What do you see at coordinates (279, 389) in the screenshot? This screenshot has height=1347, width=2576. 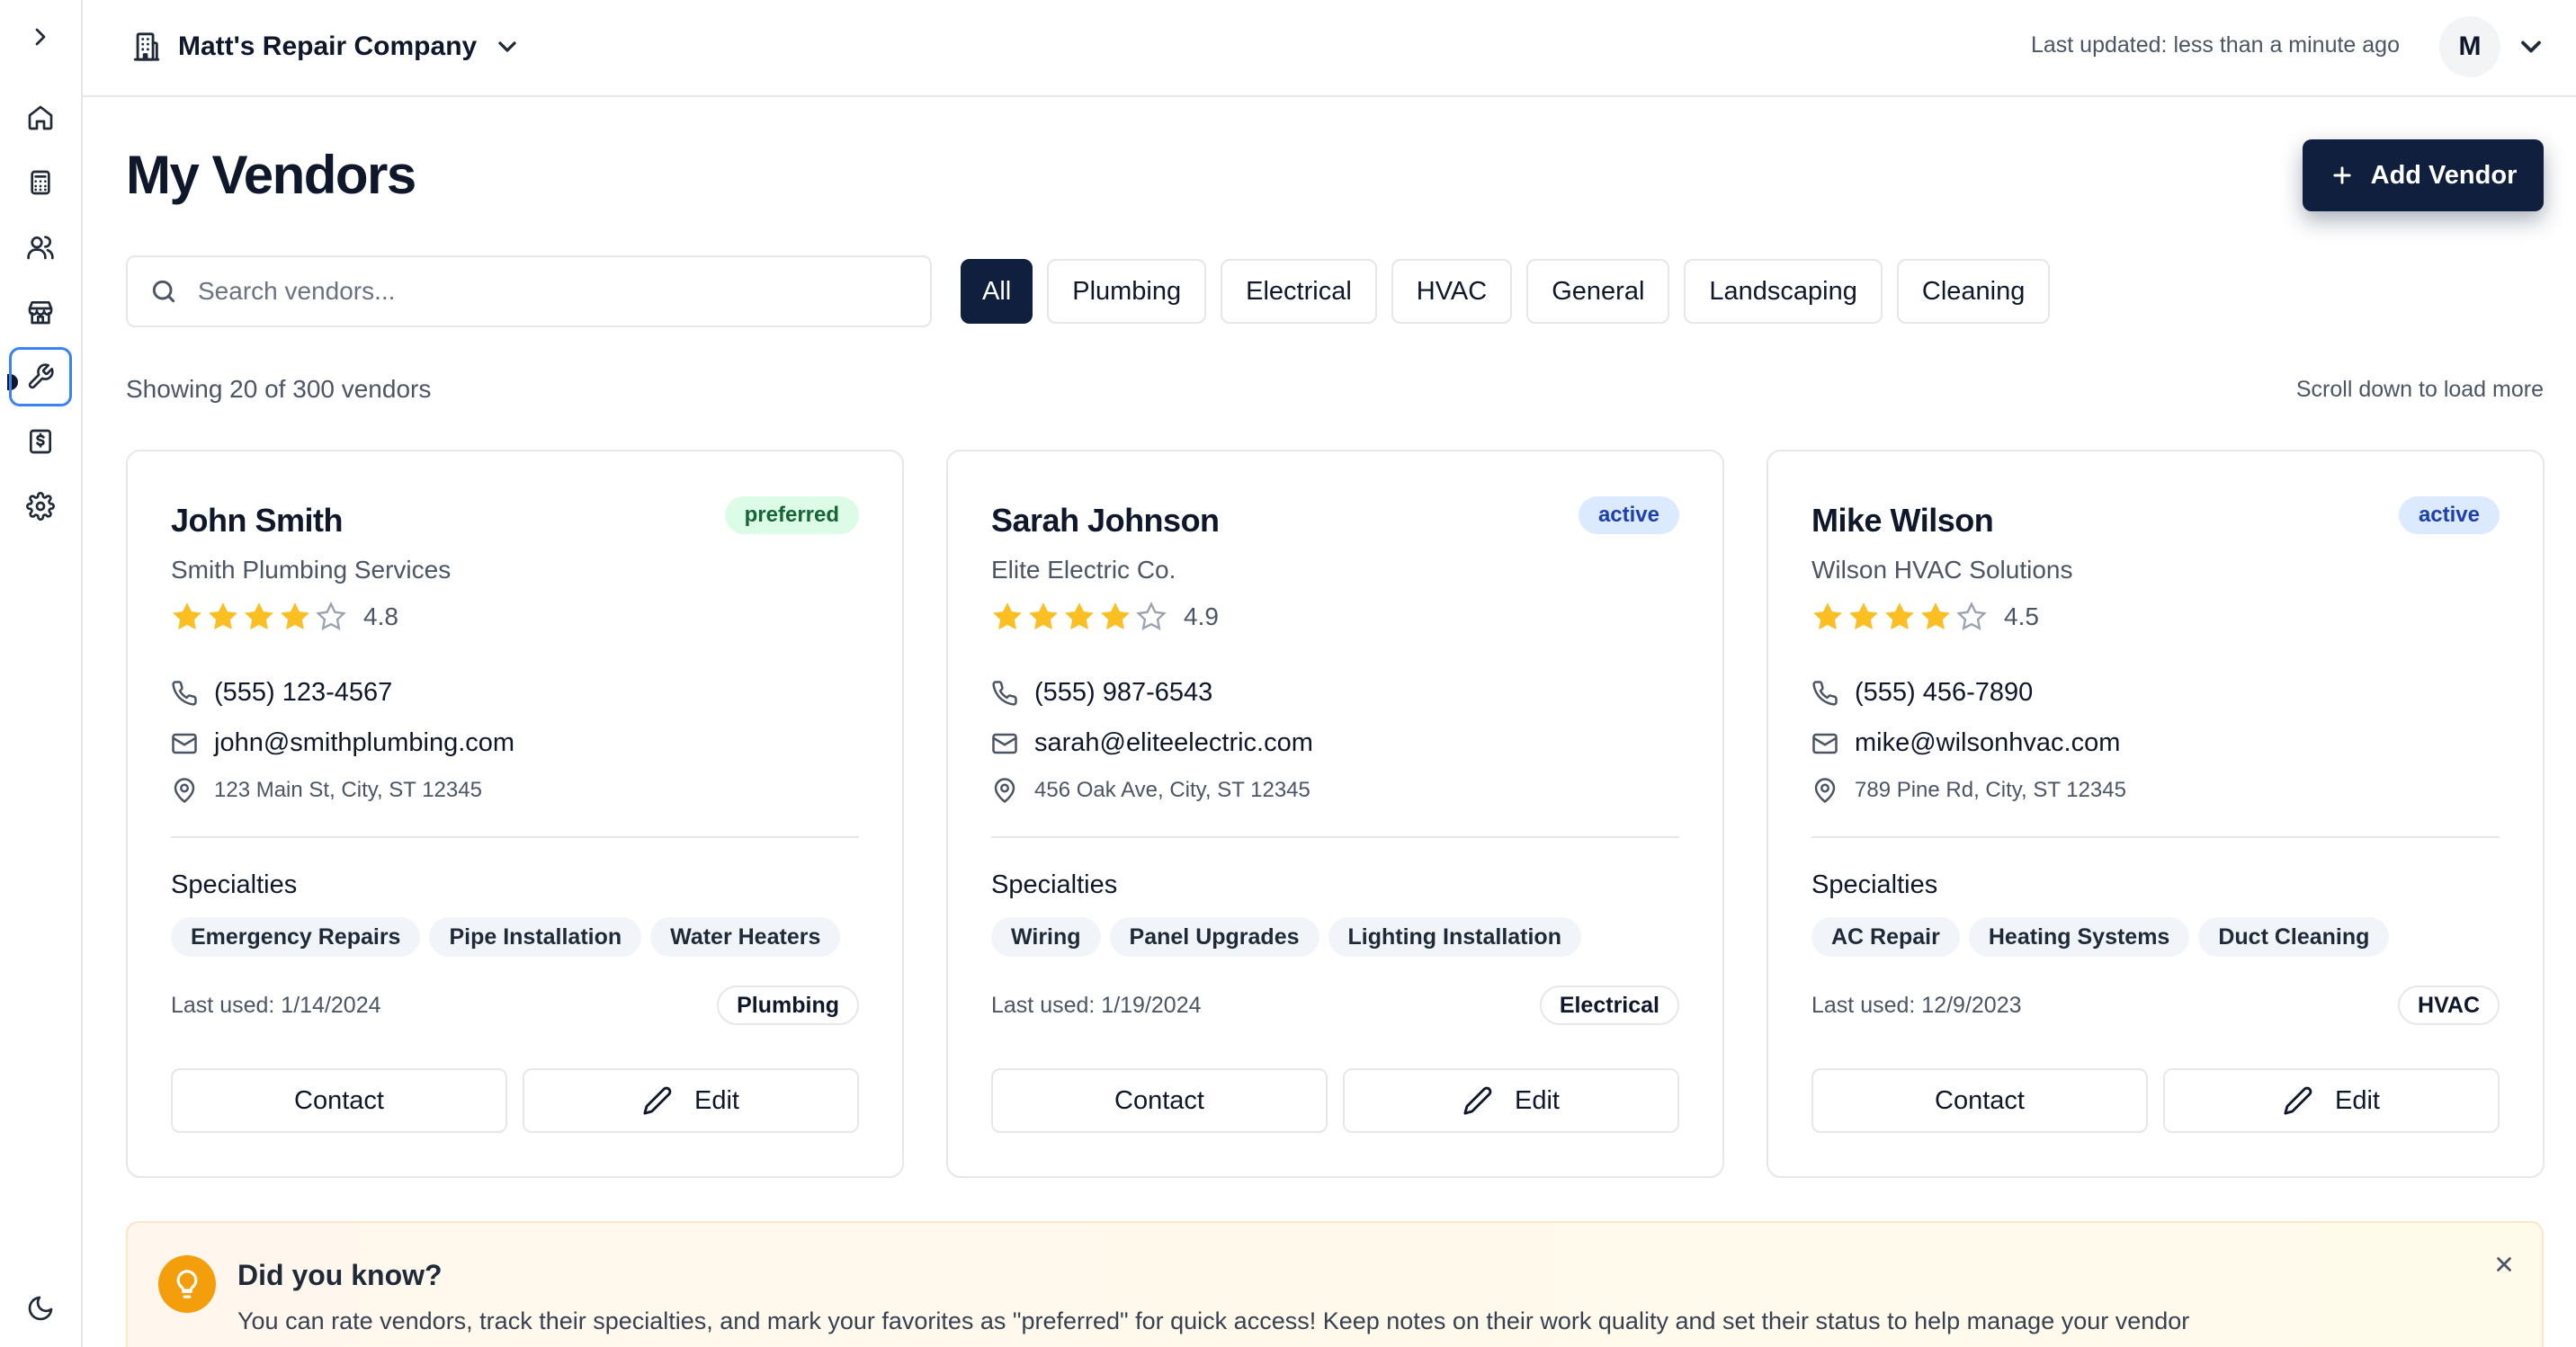 I see `results-count: Showing 20 of 300 vendors` at bounding box center [279, 389].